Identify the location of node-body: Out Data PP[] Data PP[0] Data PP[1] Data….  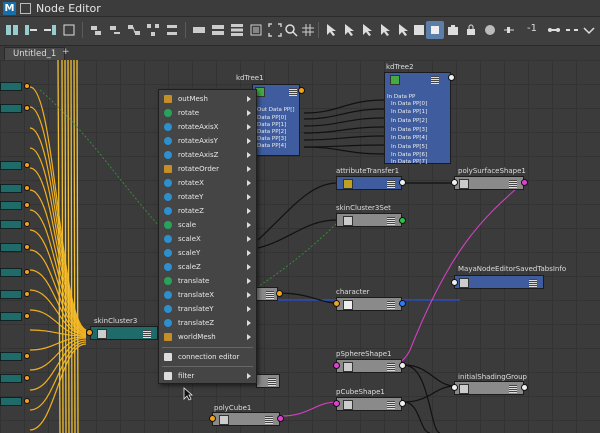
(276, 120).